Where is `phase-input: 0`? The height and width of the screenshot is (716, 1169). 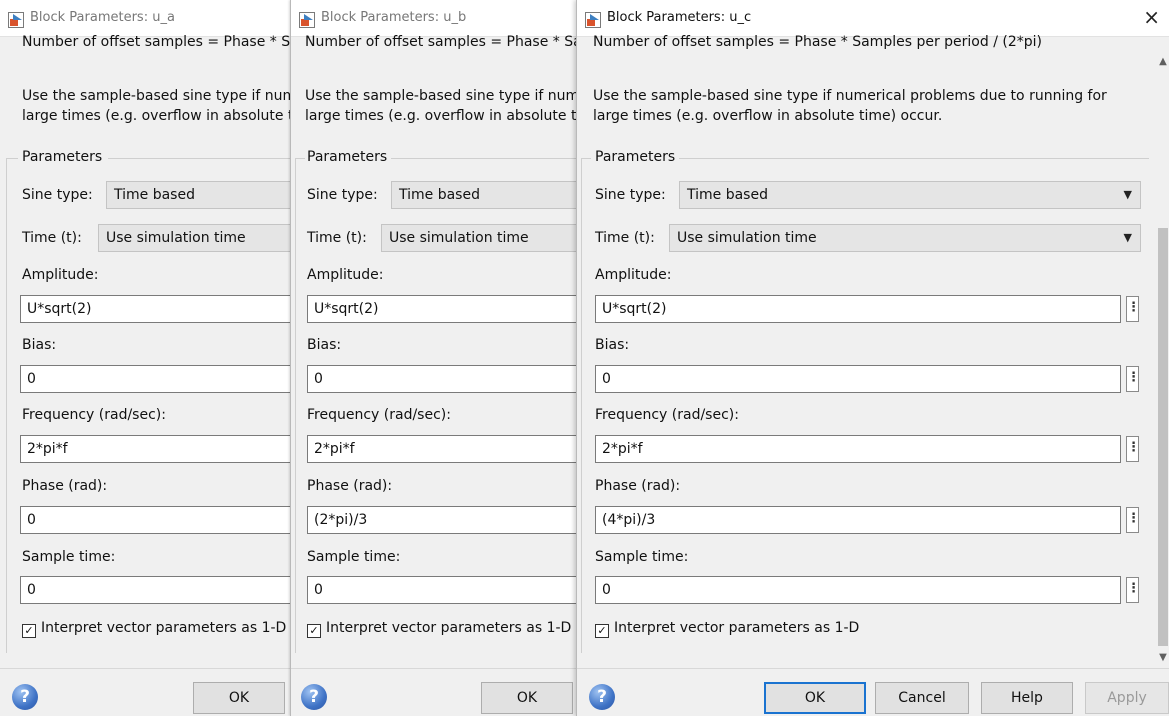 phase-input: 0 is located at coordinates (170, 520).